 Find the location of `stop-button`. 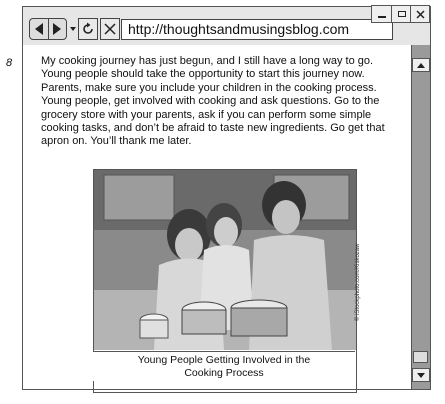

stop-button is located at coordinates (110, 29).